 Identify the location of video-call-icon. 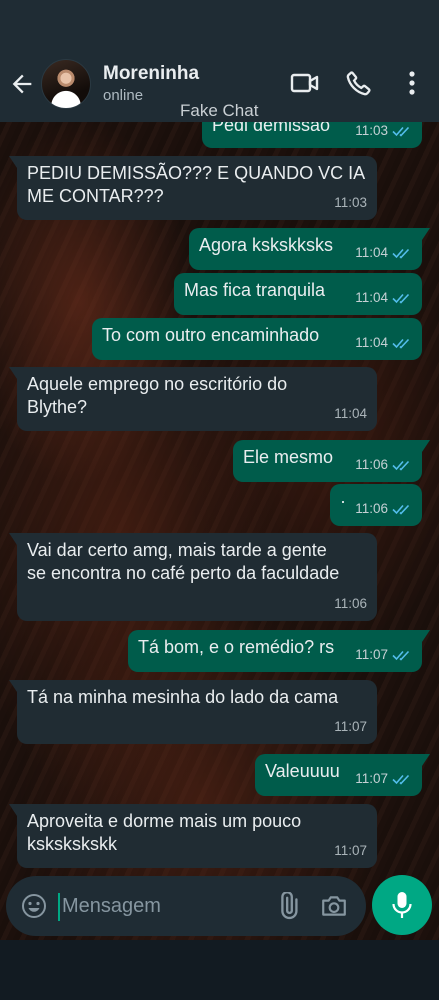
(305, 83).